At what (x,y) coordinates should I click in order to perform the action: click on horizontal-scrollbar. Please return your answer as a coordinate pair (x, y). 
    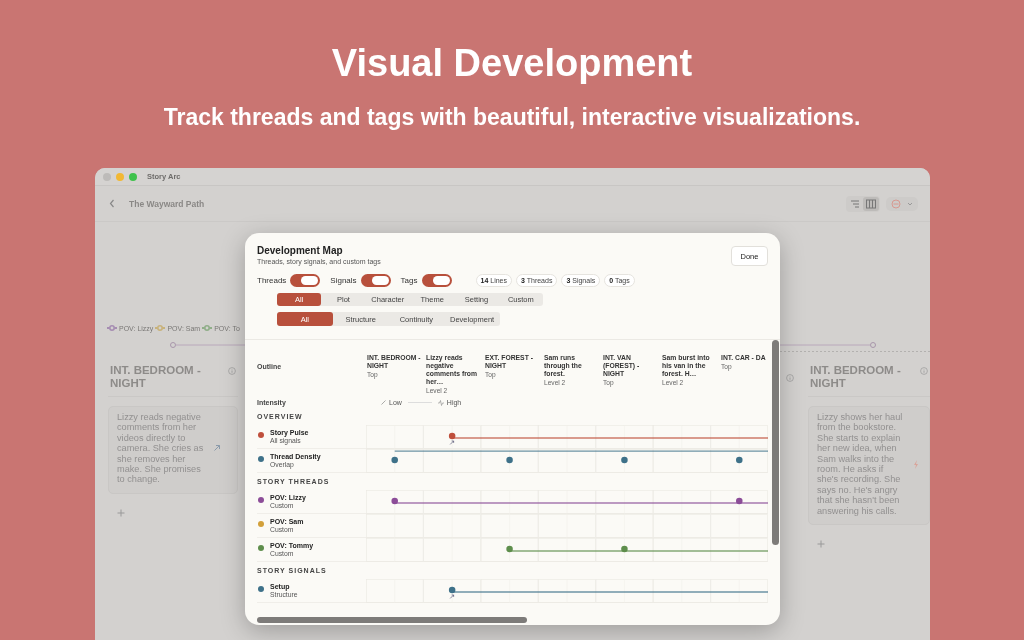
    Looking at the image, I should click on (392, 620).